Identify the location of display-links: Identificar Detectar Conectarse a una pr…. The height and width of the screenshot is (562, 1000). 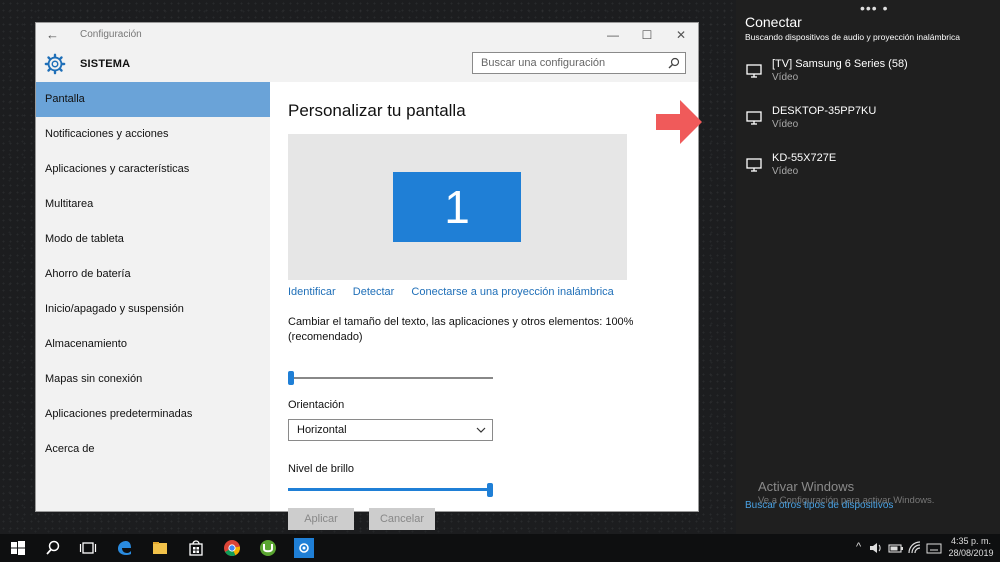
(458, 292).